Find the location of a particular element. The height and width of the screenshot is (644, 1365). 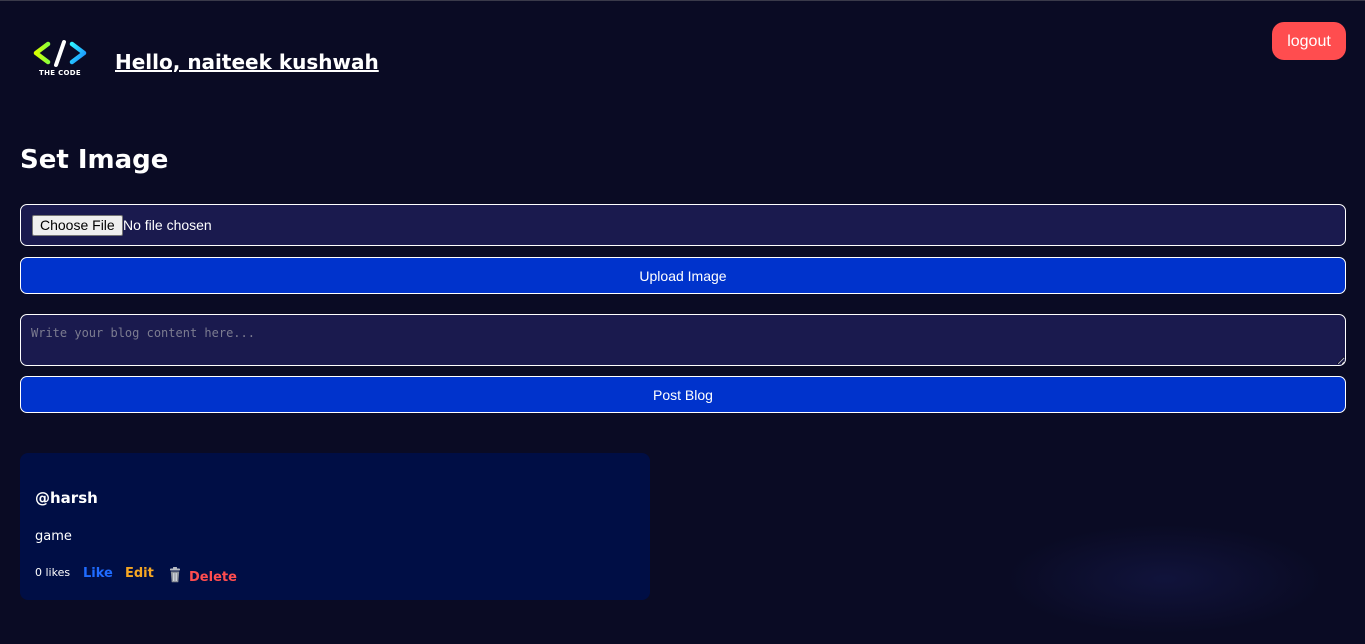

page-title: Set Image is located at coordinates (94, 160).